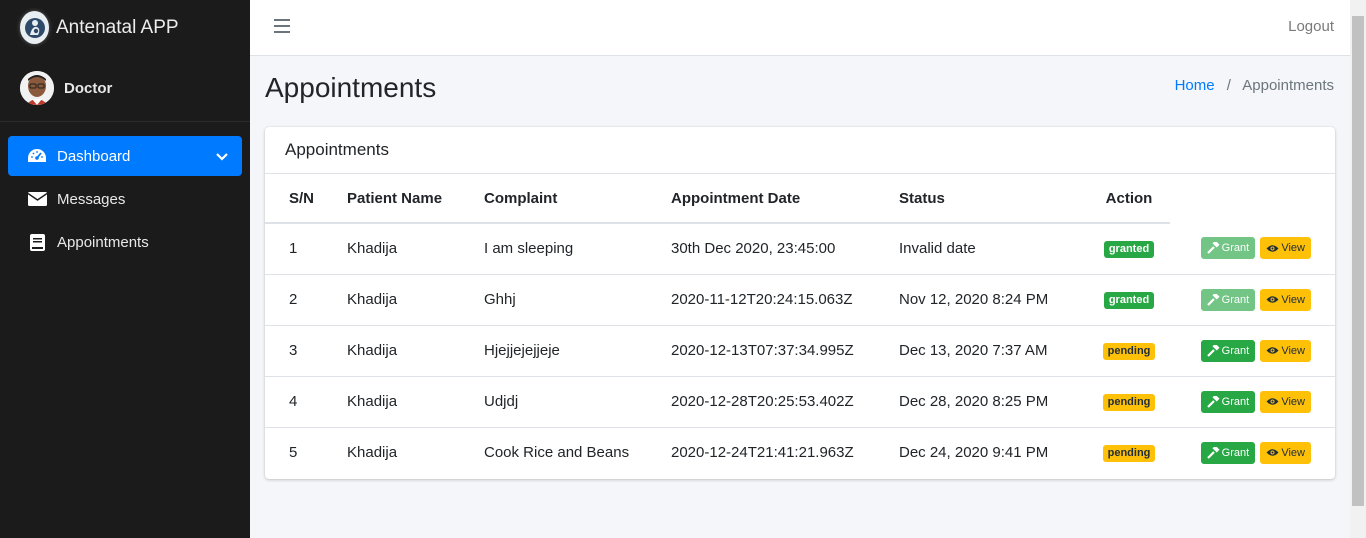 Image resolution: width=1366 pixels, height=538 pixels. Describe the element at coordinates (577, 402) in the screenshot. I see `cell-complaint: Udjdj` at that location.